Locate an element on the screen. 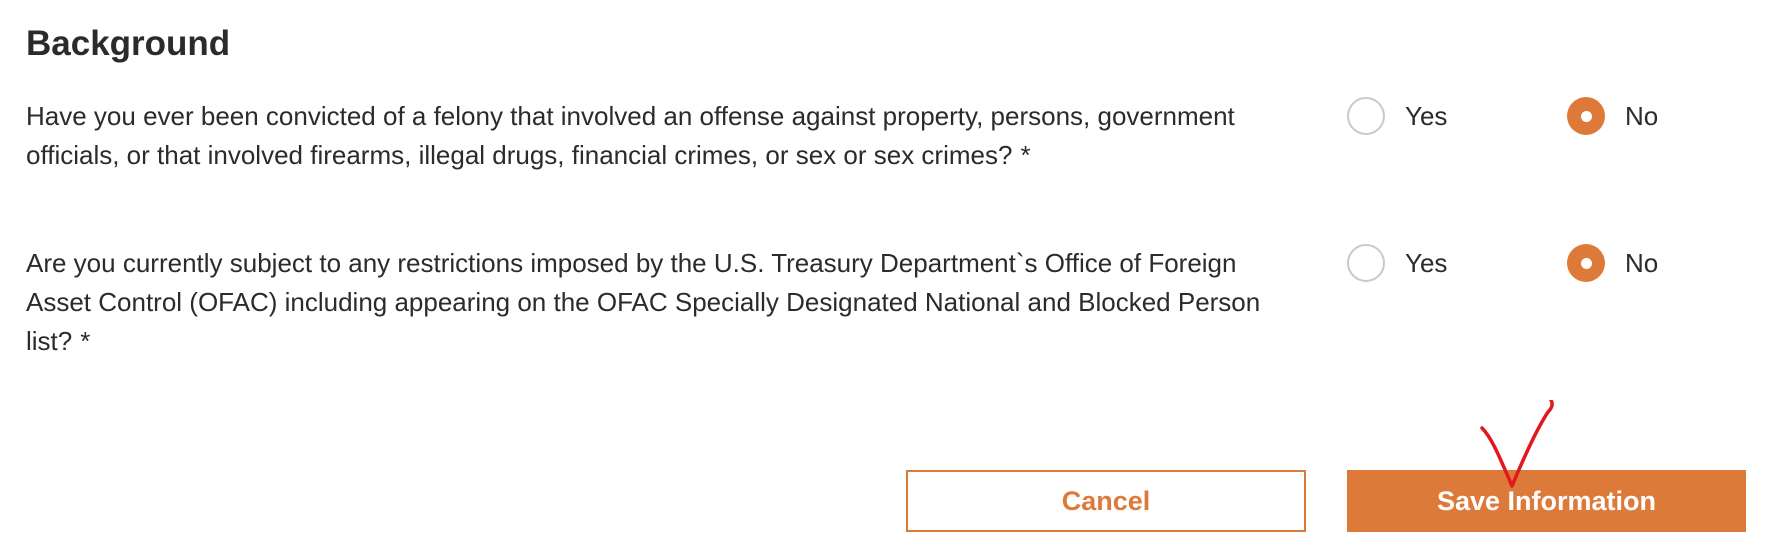  cancel-button: Cancel is located at coordinates (1106, 501).